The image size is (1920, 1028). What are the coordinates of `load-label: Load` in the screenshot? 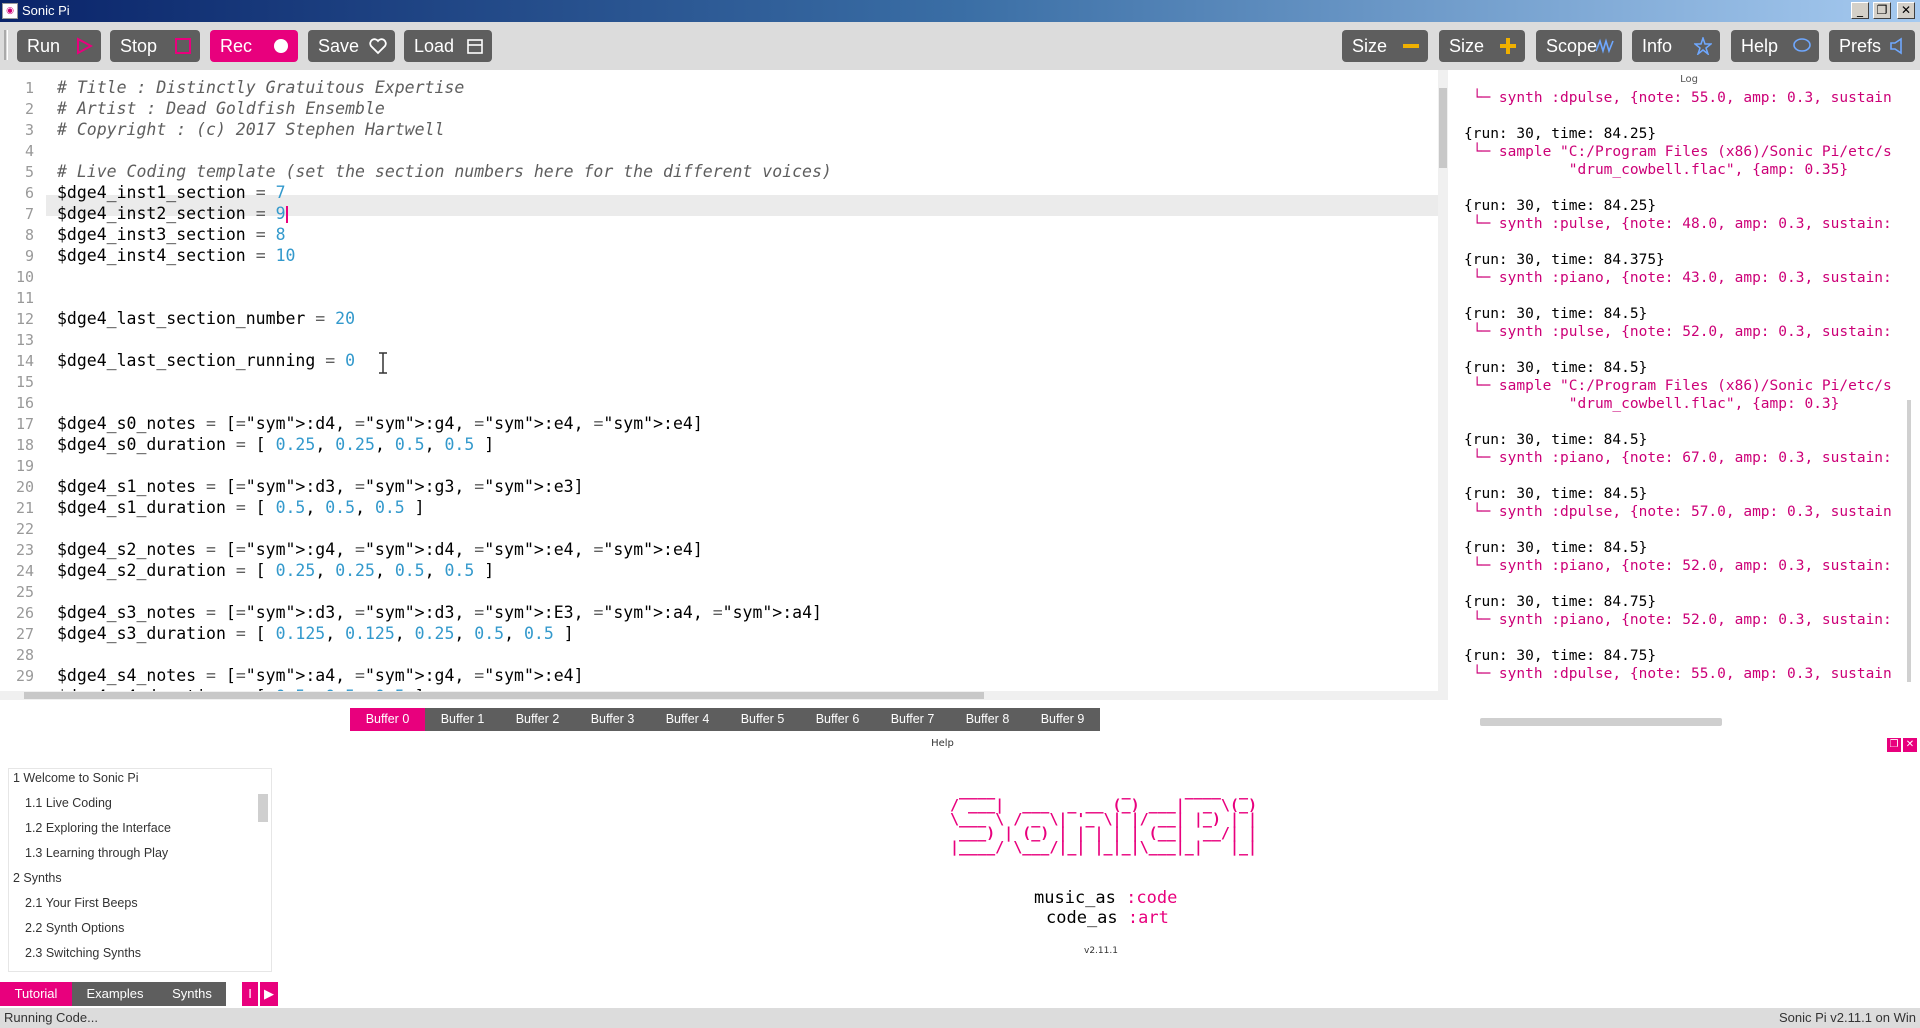 It's located at (434, 46).